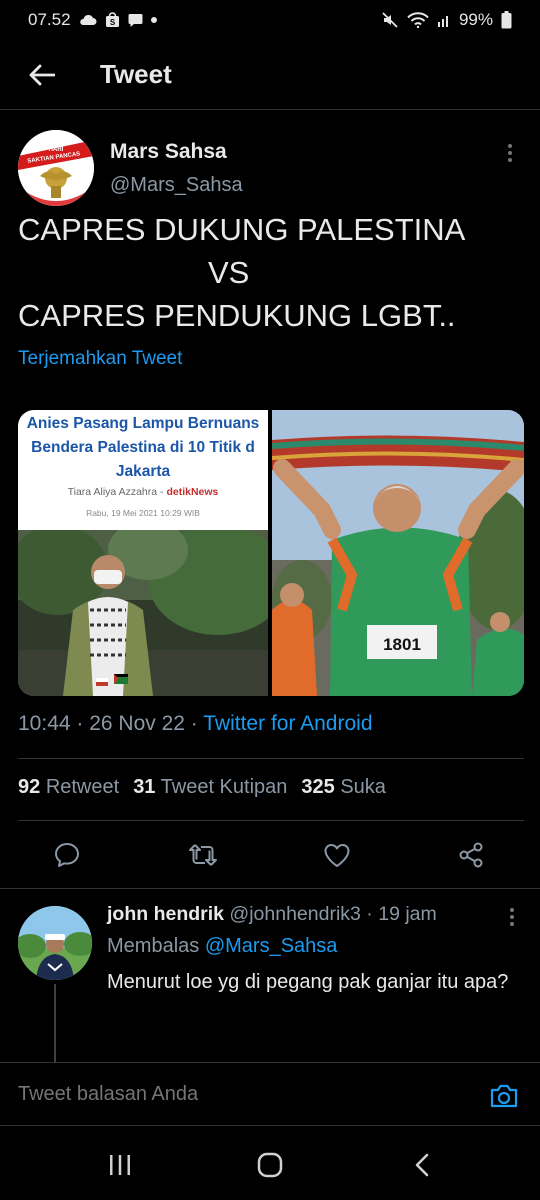 Image resolution: width=540 pixels, height=1200 pixels. I want to click on likes-stat: 325 Suka, so click(343, 787).